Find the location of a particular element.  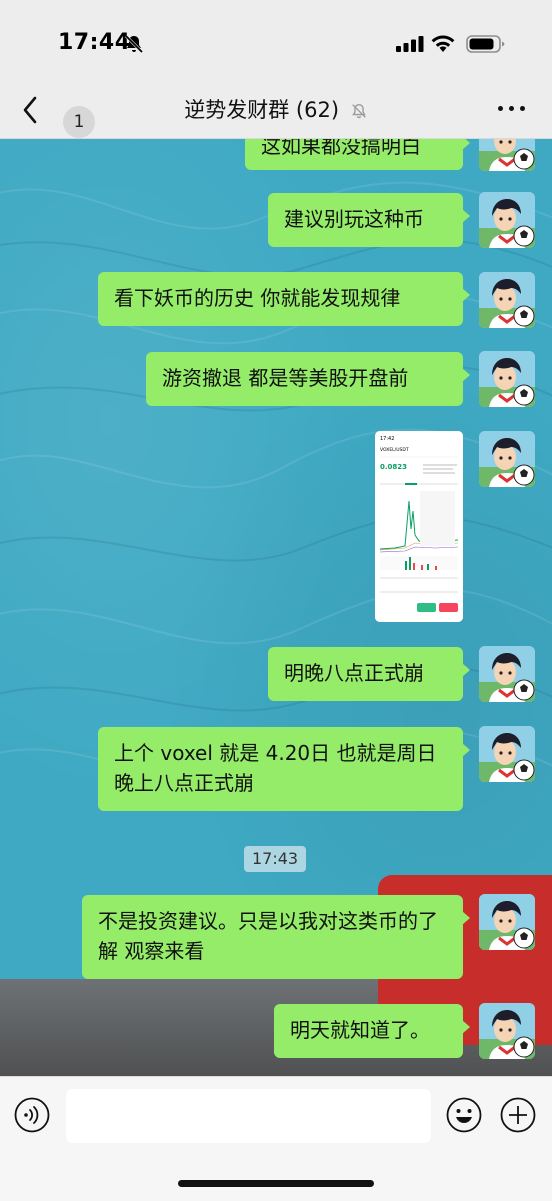

message-bubble: 明天就知道了。 is located at coordinates (372, 1031).